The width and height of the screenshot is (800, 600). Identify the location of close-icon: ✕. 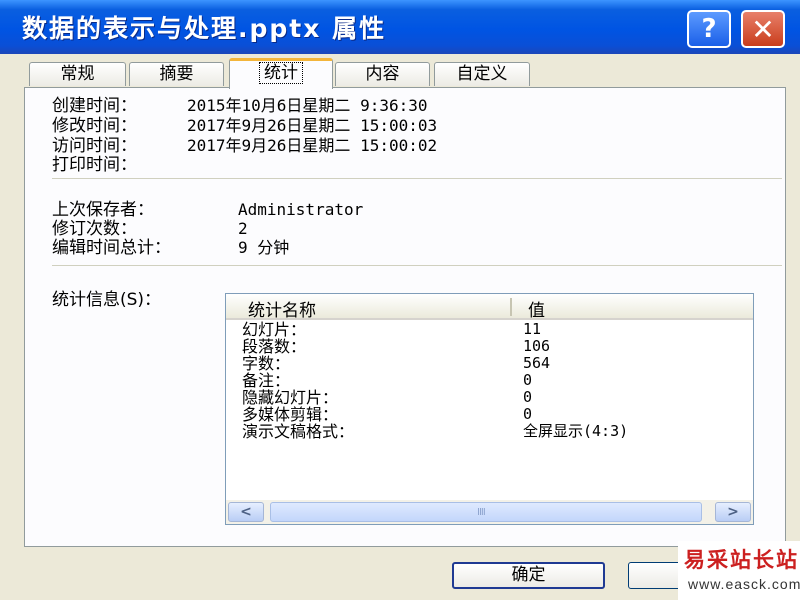
(763, 29).